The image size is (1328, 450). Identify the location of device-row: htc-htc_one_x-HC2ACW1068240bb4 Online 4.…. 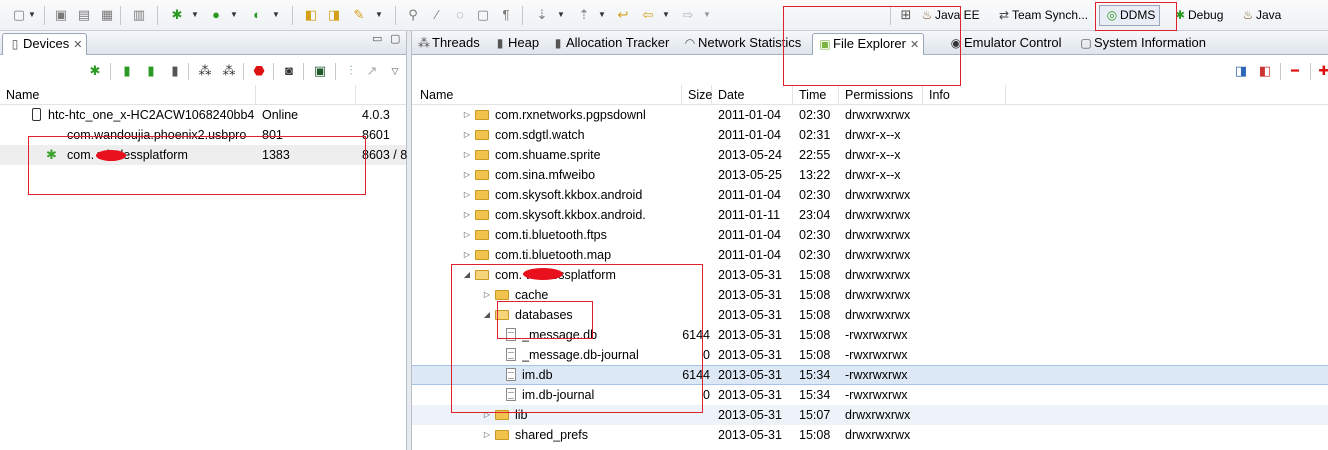
(203, 115).